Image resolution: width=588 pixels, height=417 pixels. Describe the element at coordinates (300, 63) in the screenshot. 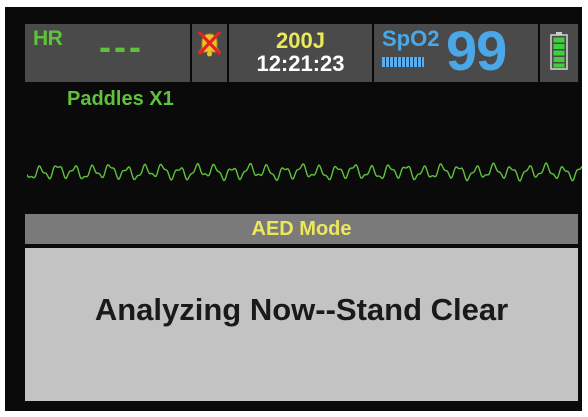

I see `clock-time: 12:21:23` at that location.